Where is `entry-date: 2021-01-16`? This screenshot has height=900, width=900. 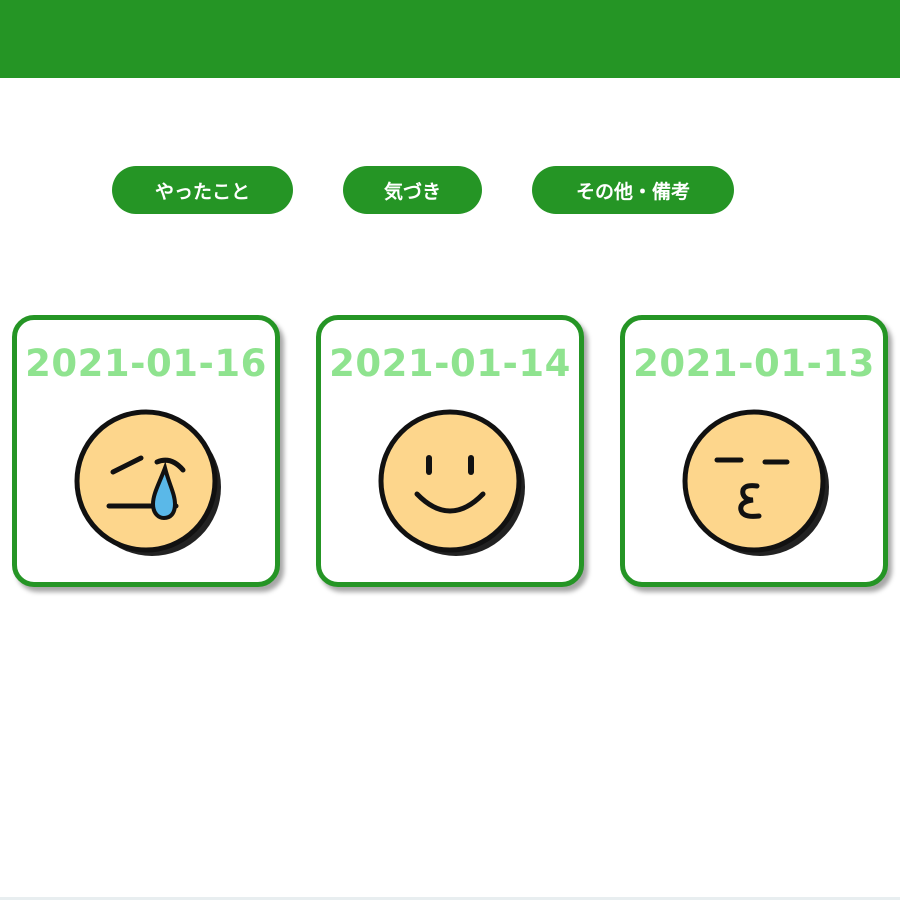
entry-date: 2021-01-16 is located at coordinates (146, 363).